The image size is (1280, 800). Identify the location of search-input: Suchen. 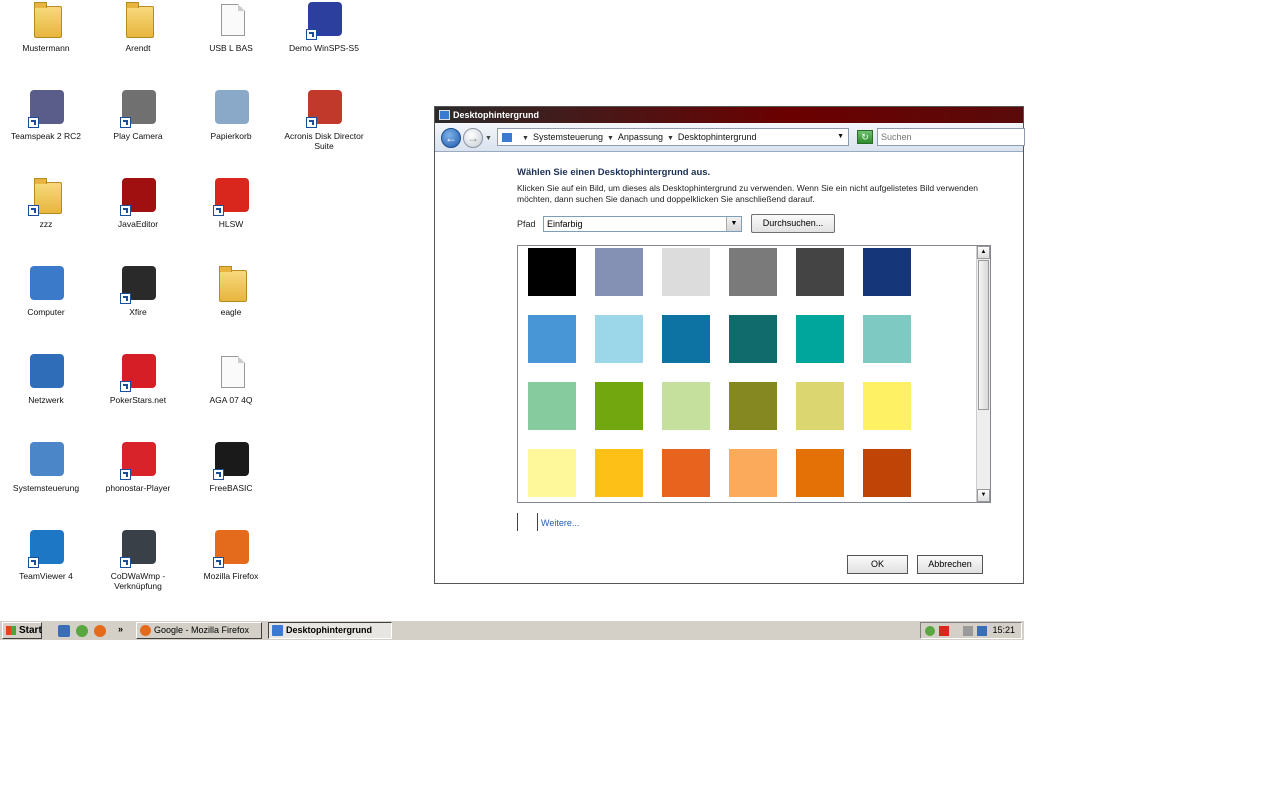
(951, 137).